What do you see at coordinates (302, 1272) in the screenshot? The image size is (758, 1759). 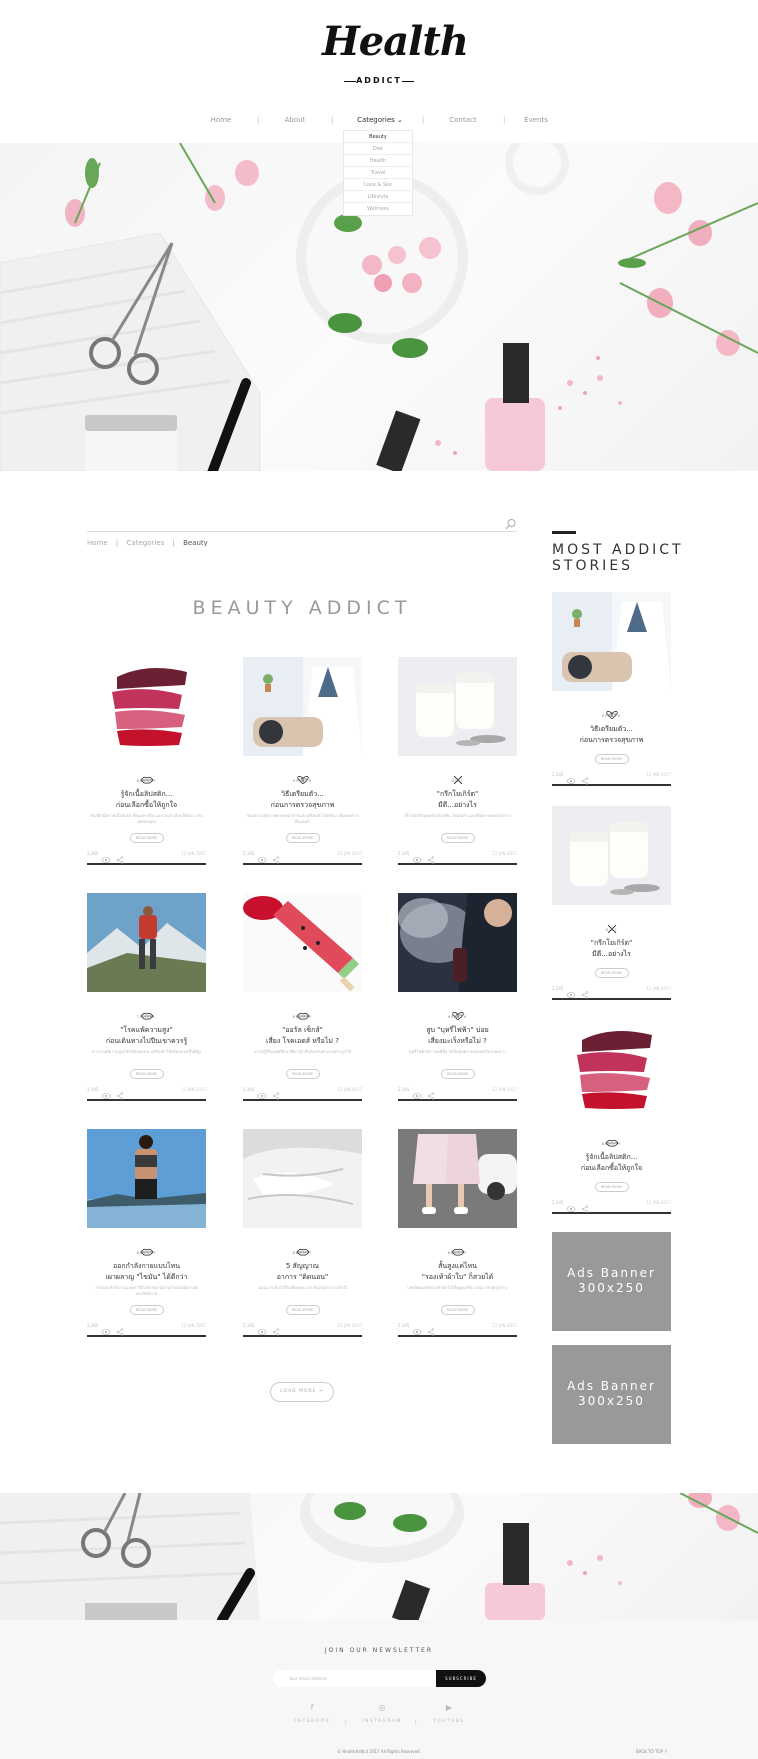 I see `article-title: 5 สัญญาณ อาการ "ติดนอน"` at bounding box center [302, 1272].